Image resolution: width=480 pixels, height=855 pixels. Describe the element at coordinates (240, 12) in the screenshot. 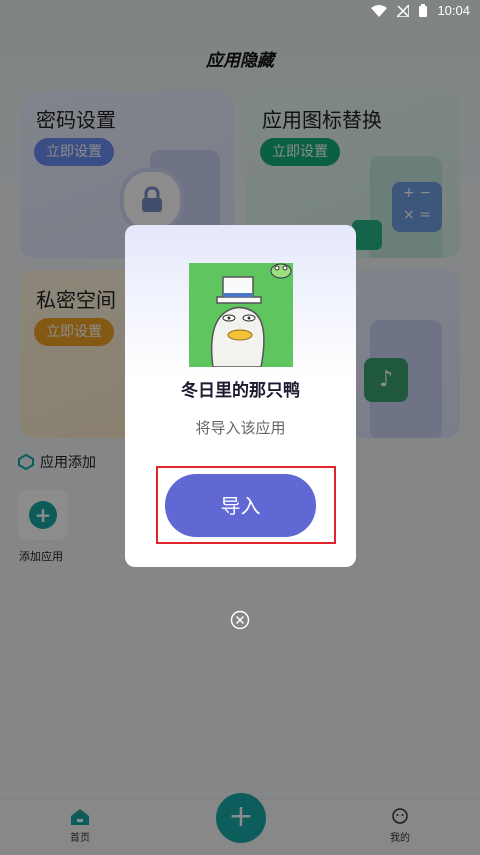

I see `status-bar: 10:04` at that location.